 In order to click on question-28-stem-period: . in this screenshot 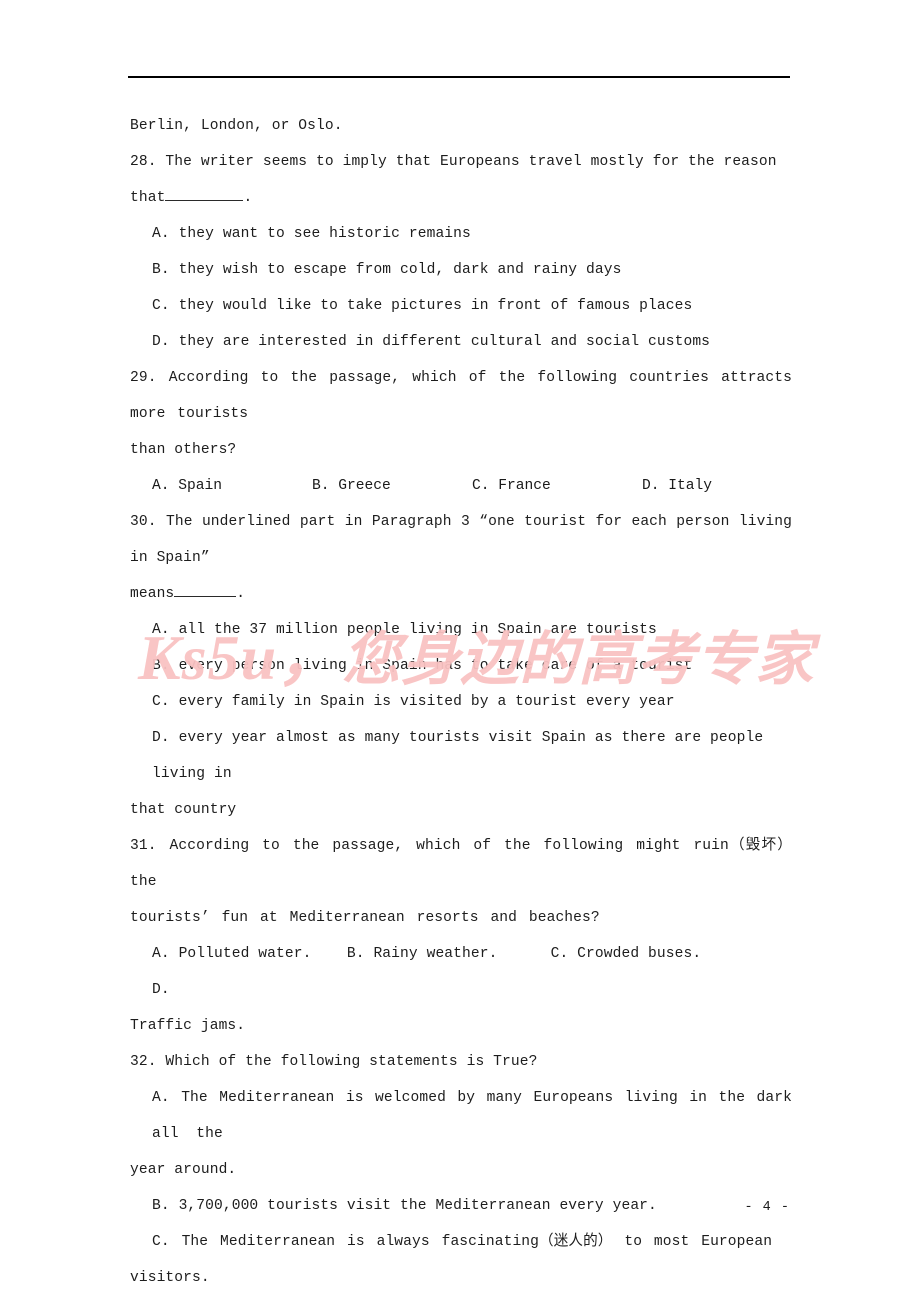, I will do `click(248, 198)`.